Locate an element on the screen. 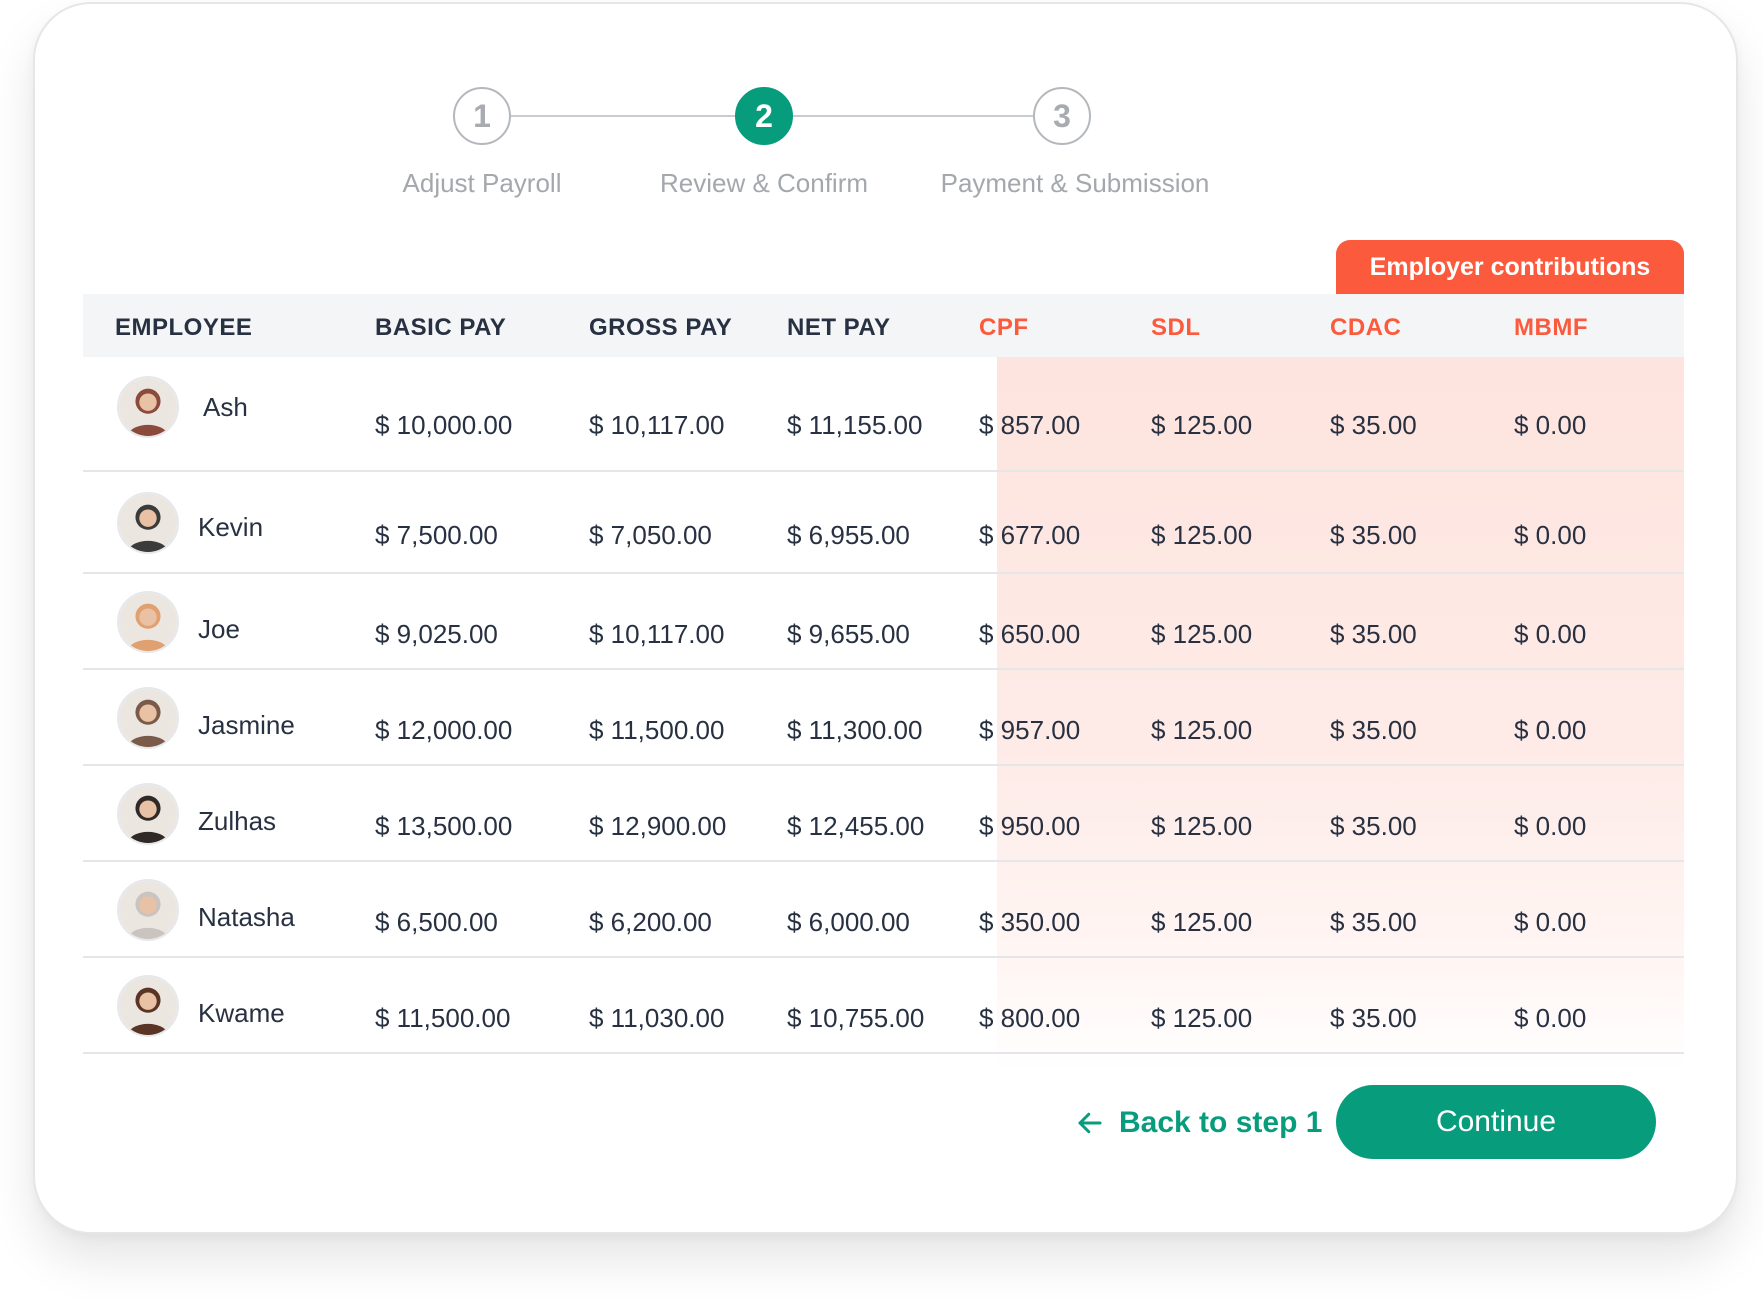 The image size is (1763, 1300). employee-name: Joe is located at coordinates (219, 629).